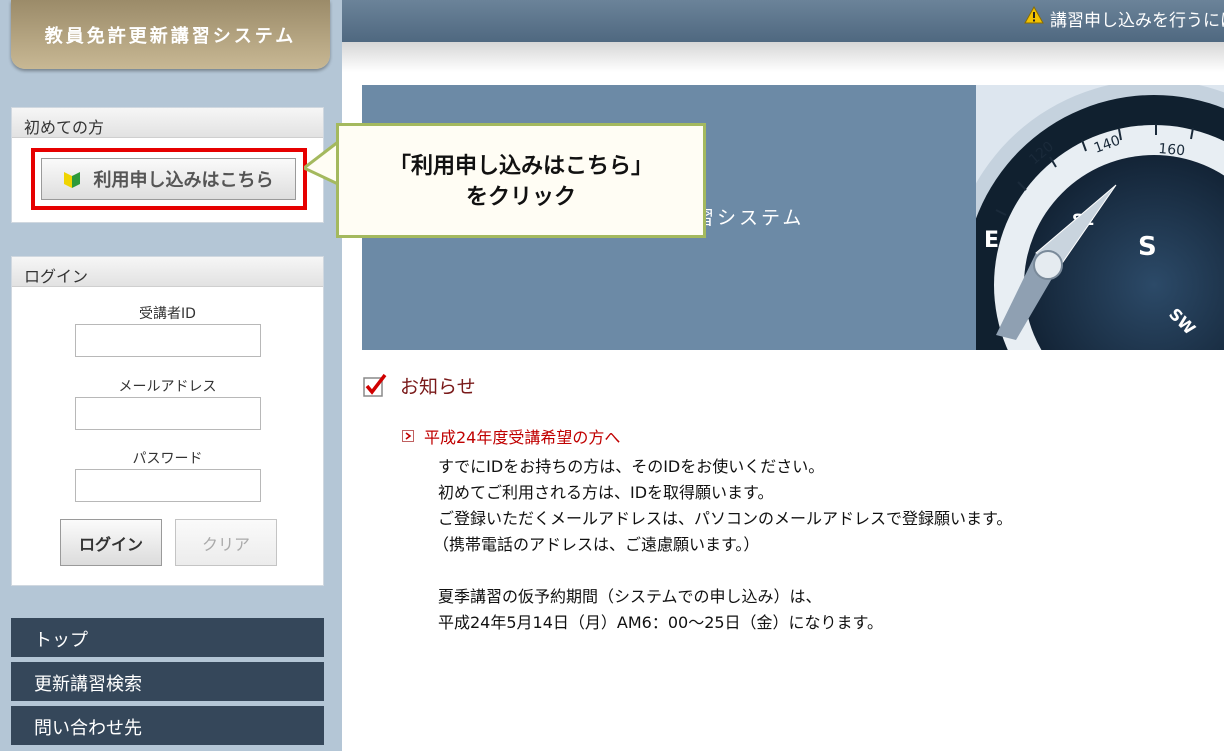 The height and width of the screenshot is (751, 1224). What do you see at coordinates (750, 218) in the screenshot?
I see `banner-title: 習システム` at bounding box center [750, 218].